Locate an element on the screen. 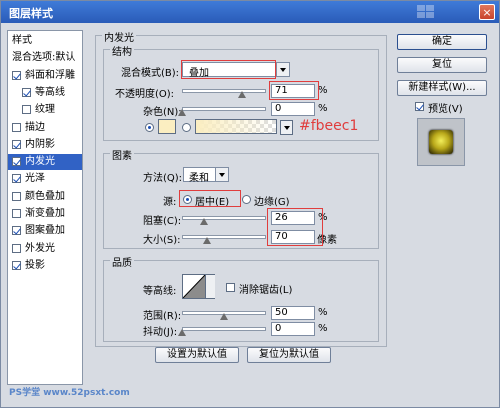 The height and width of the screenshot is (408, 500). structure-title: 结构 is located at coordinates (122, 50).